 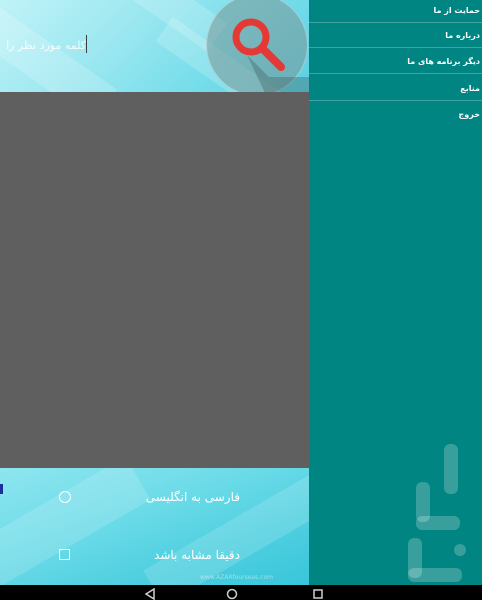 I want to click on edge-indicator, so click(x=1, y=489).